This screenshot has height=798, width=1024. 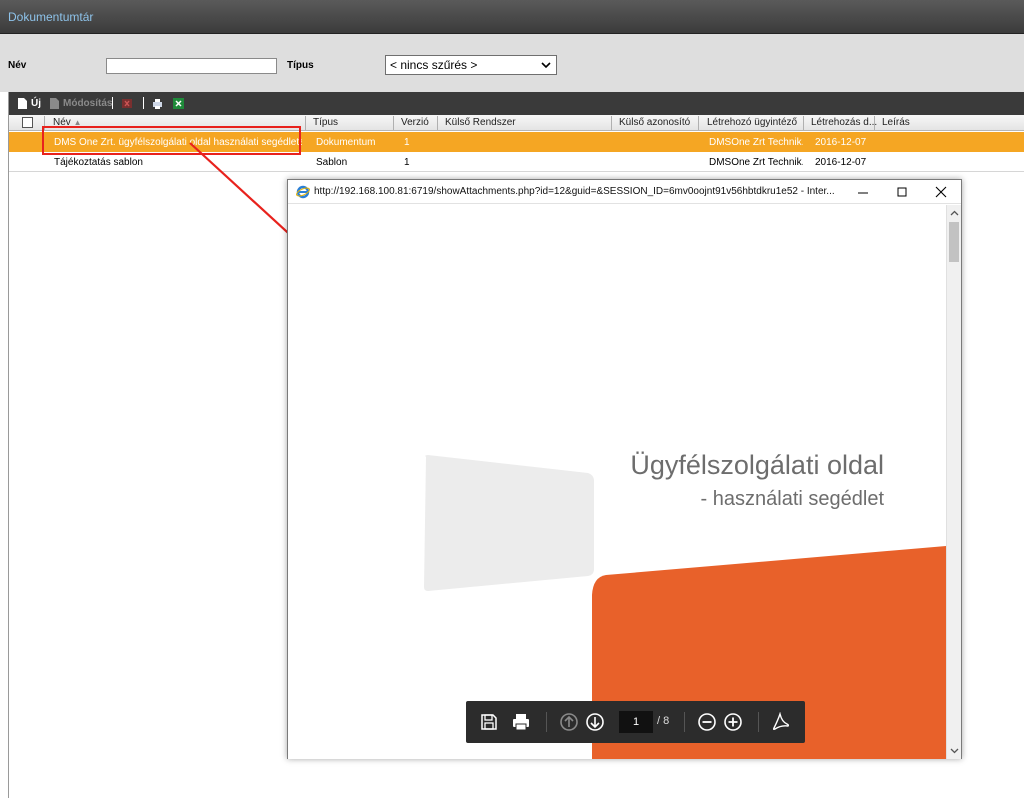 I want to click on excel-export-button, so click(x=180, y=103).